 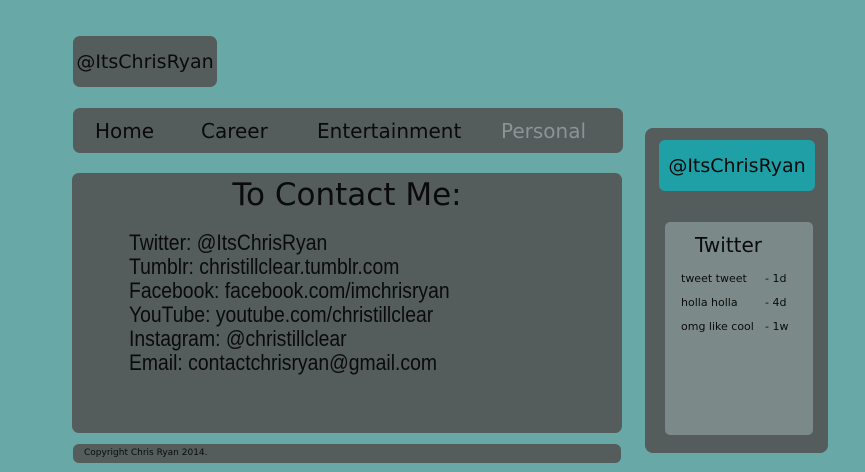 I want to click on handle-text: @ItsChrisRyan, so click(x=737, y=165).